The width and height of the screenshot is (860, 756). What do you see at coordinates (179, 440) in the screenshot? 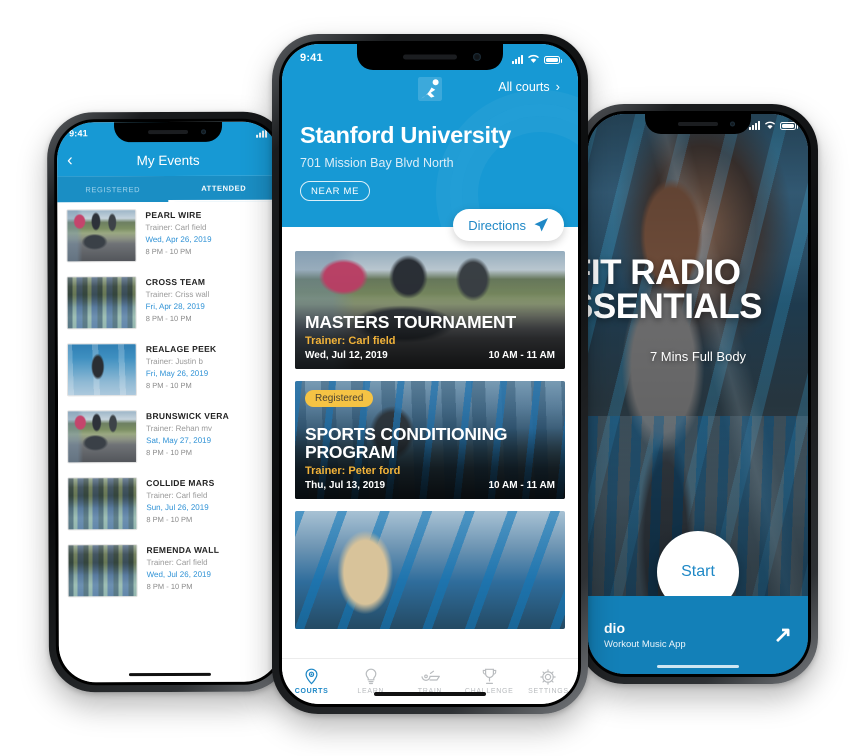
I see `event-date: Sat, May 27, 2019` at bounding box center [179, 440].